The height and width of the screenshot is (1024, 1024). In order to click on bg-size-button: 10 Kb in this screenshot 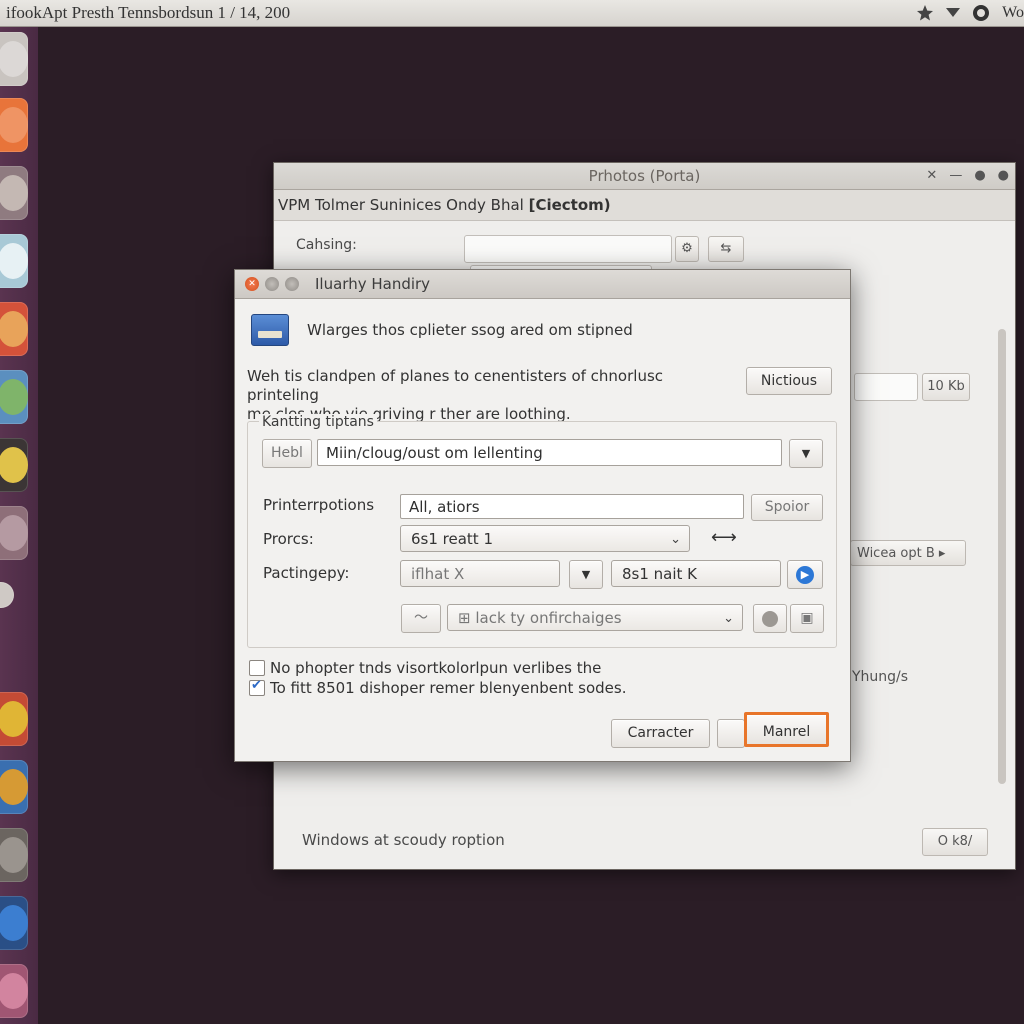, I will do `click(946, 387)`.